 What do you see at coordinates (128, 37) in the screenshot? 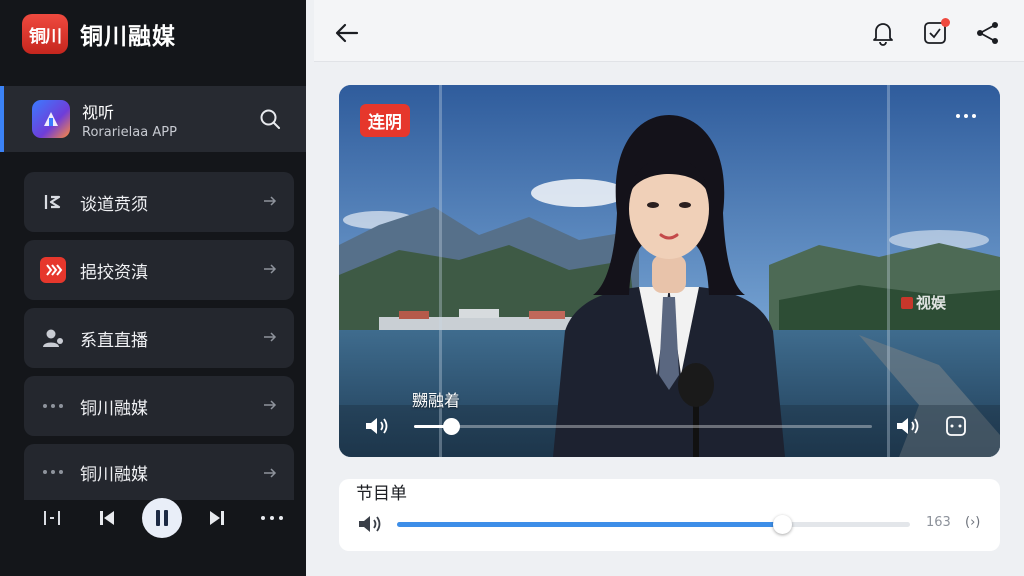
I see `brand-name: 铜川融媒` at bounding box center [128, 37].